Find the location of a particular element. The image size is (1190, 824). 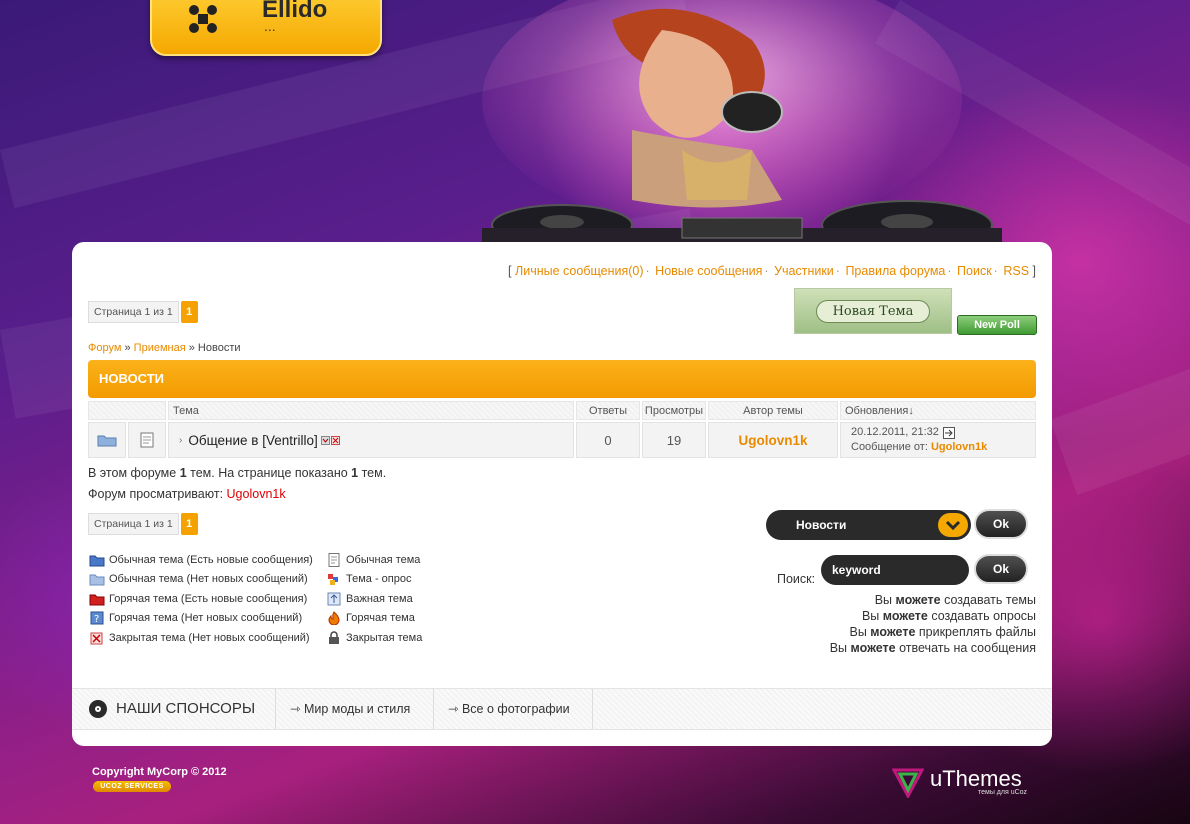

search-ok-button: Ok is located at coordinates (1001, 569).